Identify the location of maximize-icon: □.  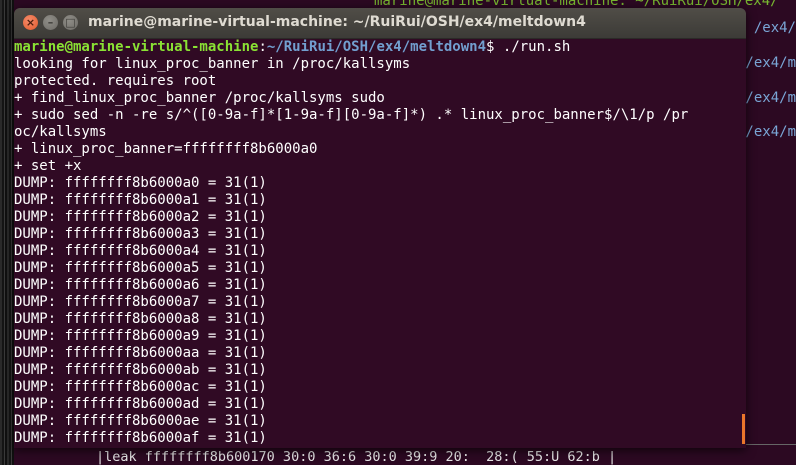
(70, 22).